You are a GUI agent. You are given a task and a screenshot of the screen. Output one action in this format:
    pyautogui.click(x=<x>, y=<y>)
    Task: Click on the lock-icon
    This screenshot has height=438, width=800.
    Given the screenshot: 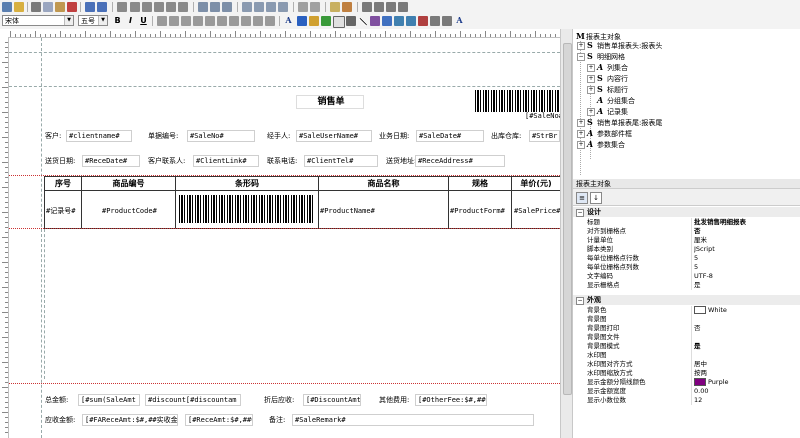 What is the action you would take?
    pyautogui.click(x=335, y=7)
    